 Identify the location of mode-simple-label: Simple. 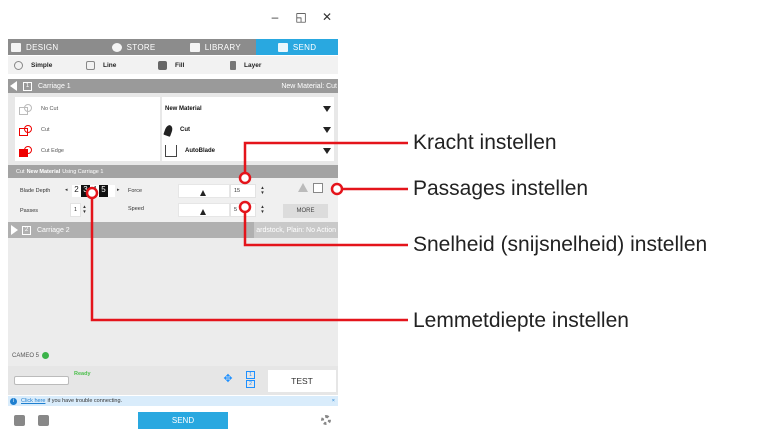
(42, 65).